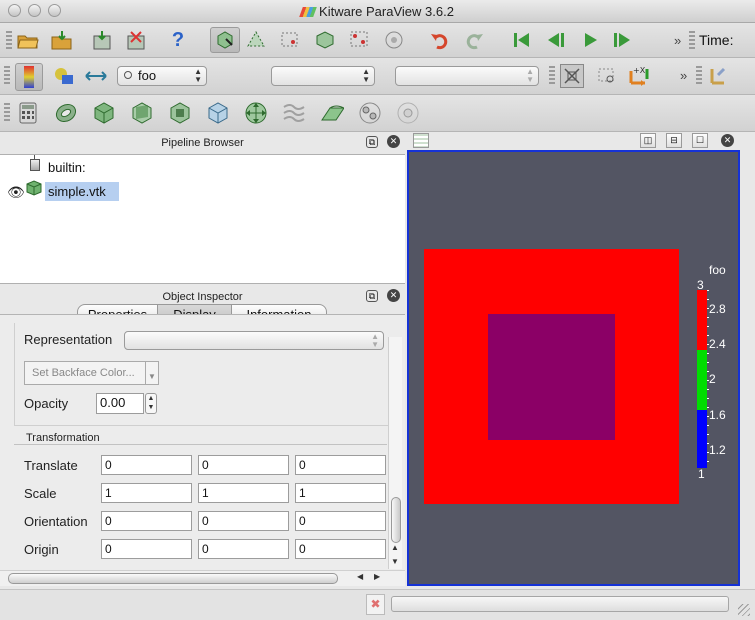  Describe the element at coordinates (162, 76) in the screenshot. I see `color-by-combo: foo ▲ ▼` at that location.